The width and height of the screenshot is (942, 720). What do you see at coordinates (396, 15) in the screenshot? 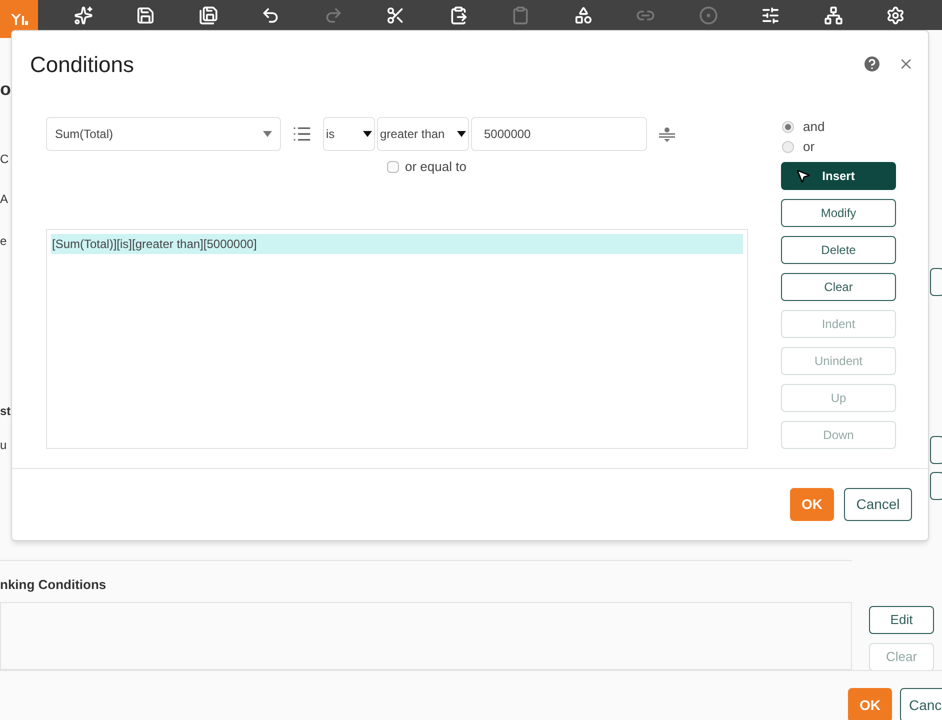
I see `cut-icon` at bounding box center [396, 15].